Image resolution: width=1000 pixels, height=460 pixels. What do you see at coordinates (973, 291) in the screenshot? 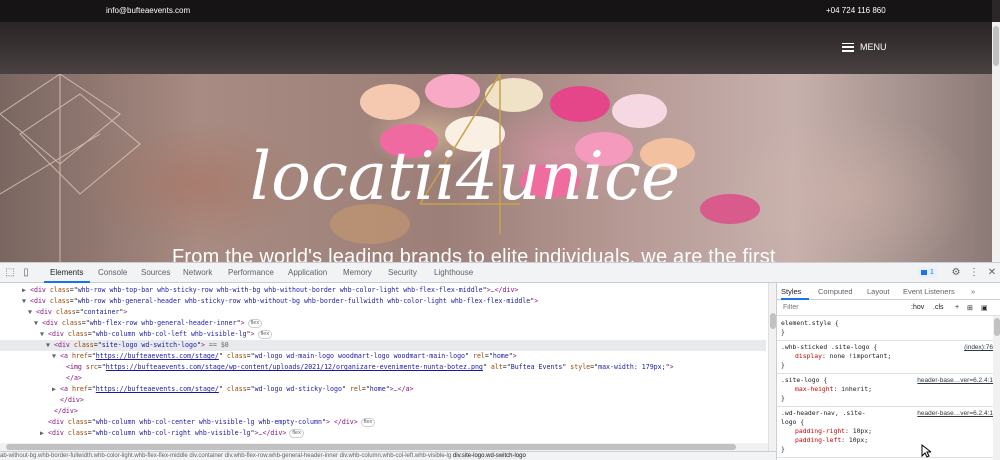
I see `more-tabs-icon: »` at bounding box center [973, 291].